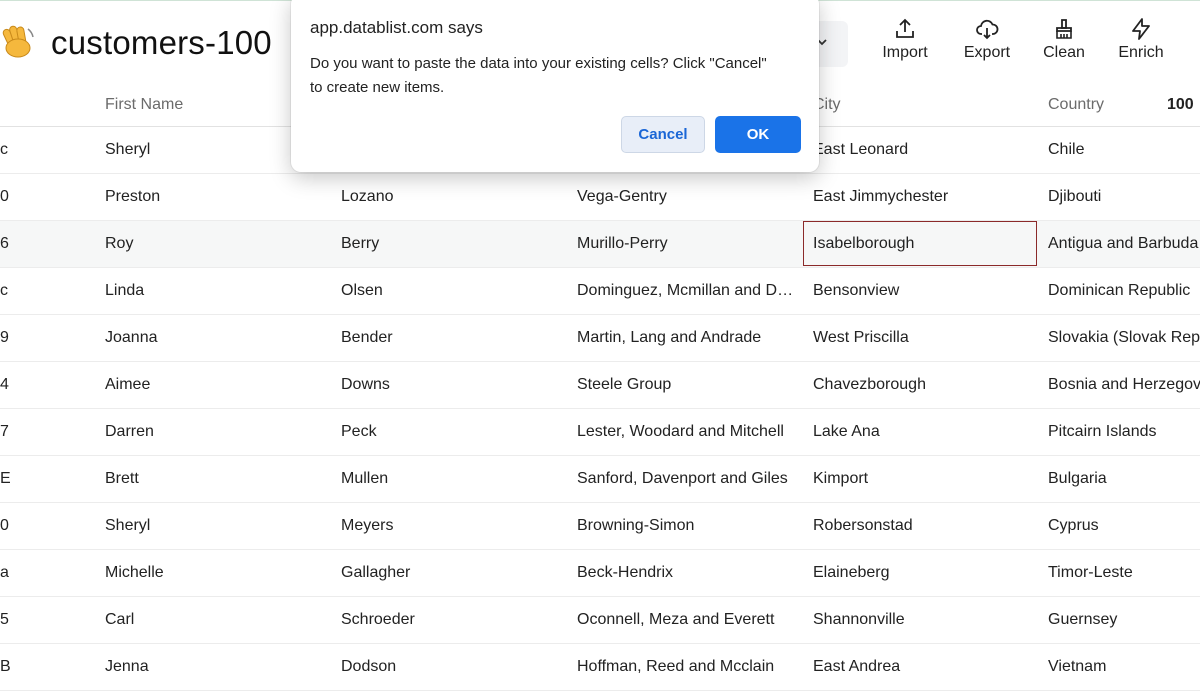 The height and width of the screenshot is (691, 1200). I want to click on cell-company: Lester, Woodard and Mitchell, so click(687, 432).